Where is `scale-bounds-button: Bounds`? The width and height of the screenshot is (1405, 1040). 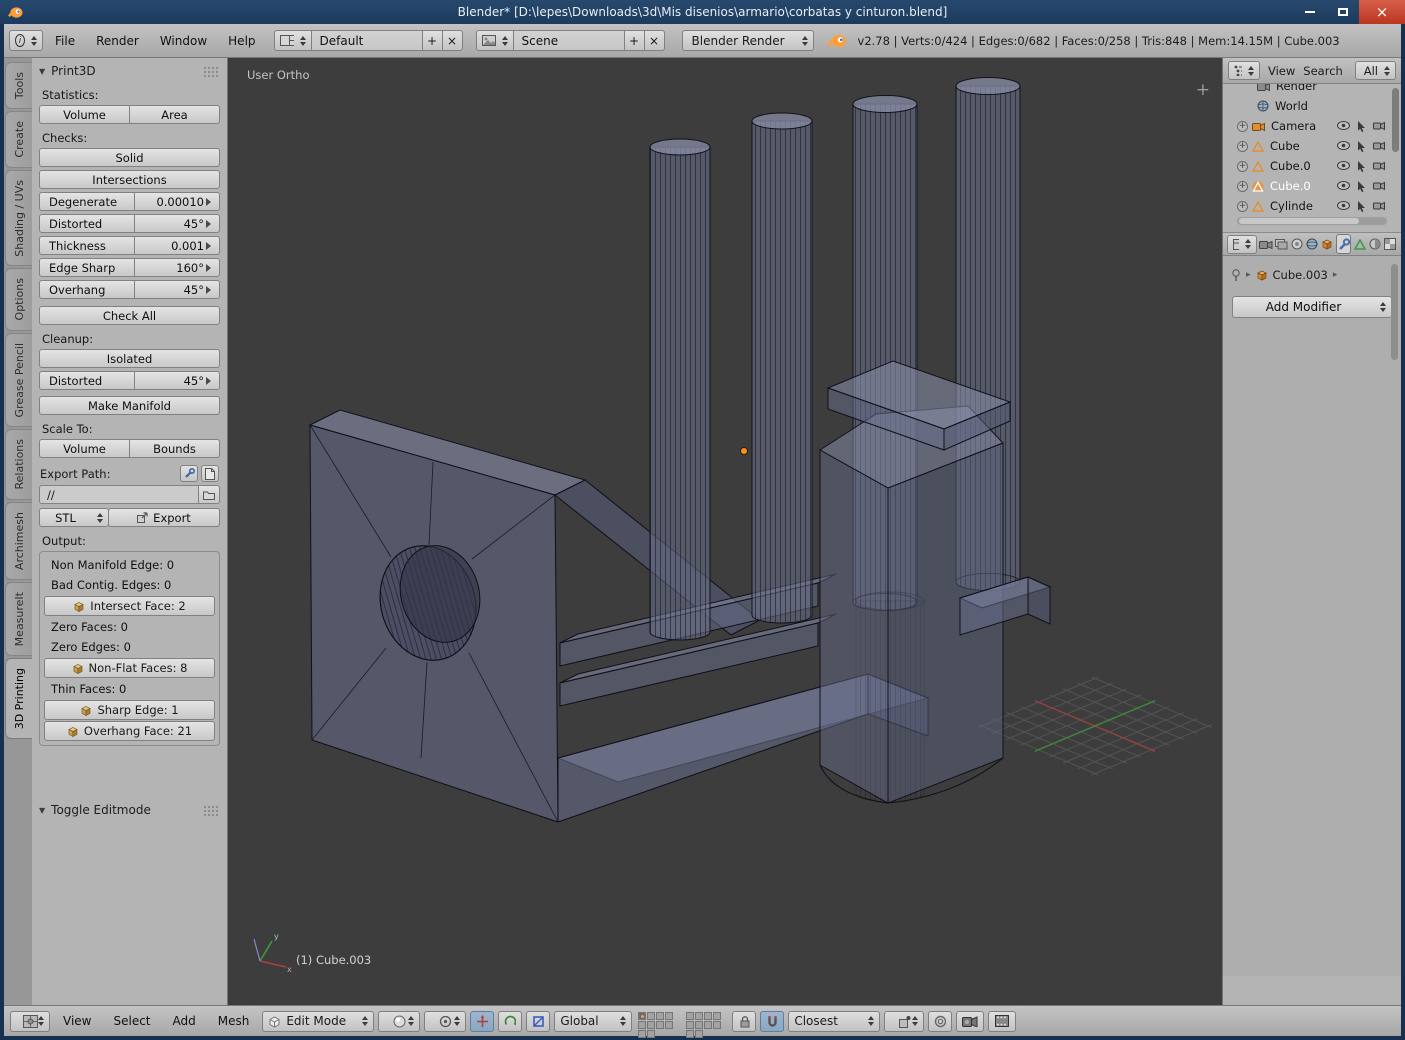
scale-bounds-button: Bounds is located at coordinates (174, 448).